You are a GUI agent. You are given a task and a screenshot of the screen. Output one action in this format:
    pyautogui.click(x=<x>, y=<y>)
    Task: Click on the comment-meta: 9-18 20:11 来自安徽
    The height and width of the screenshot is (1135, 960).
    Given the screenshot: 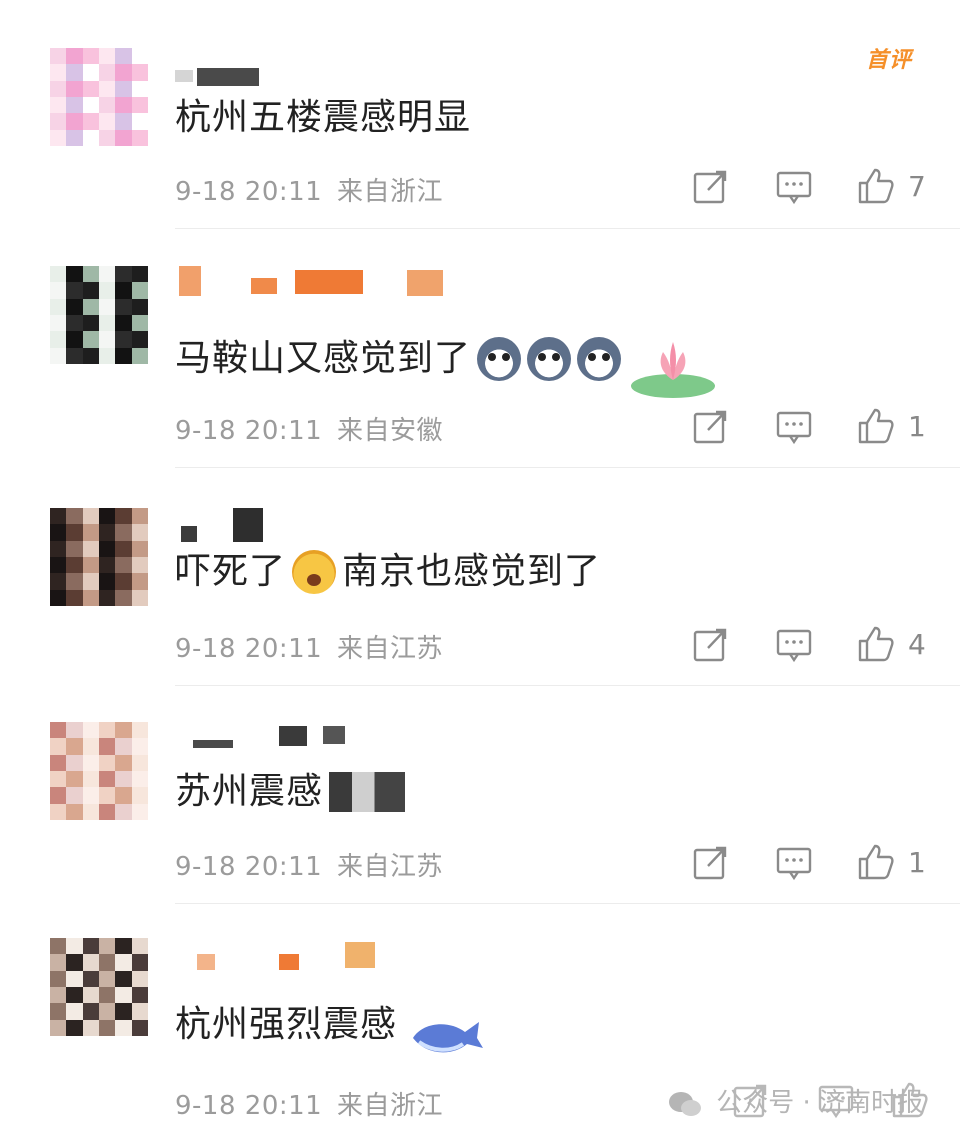 What is the action you would take?
    pyautogui.click(x=309, y=428)
    